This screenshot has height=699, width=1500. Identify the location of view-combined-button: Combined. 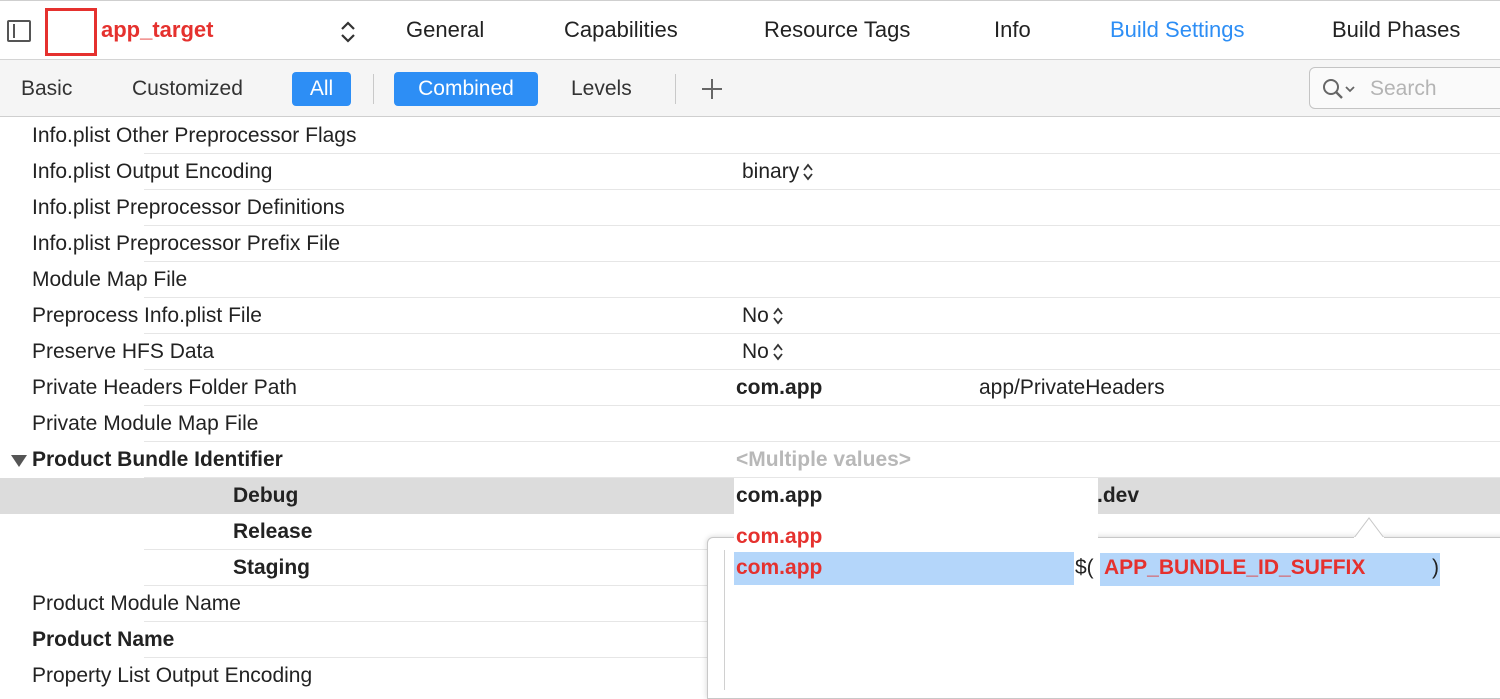
(466, 89).